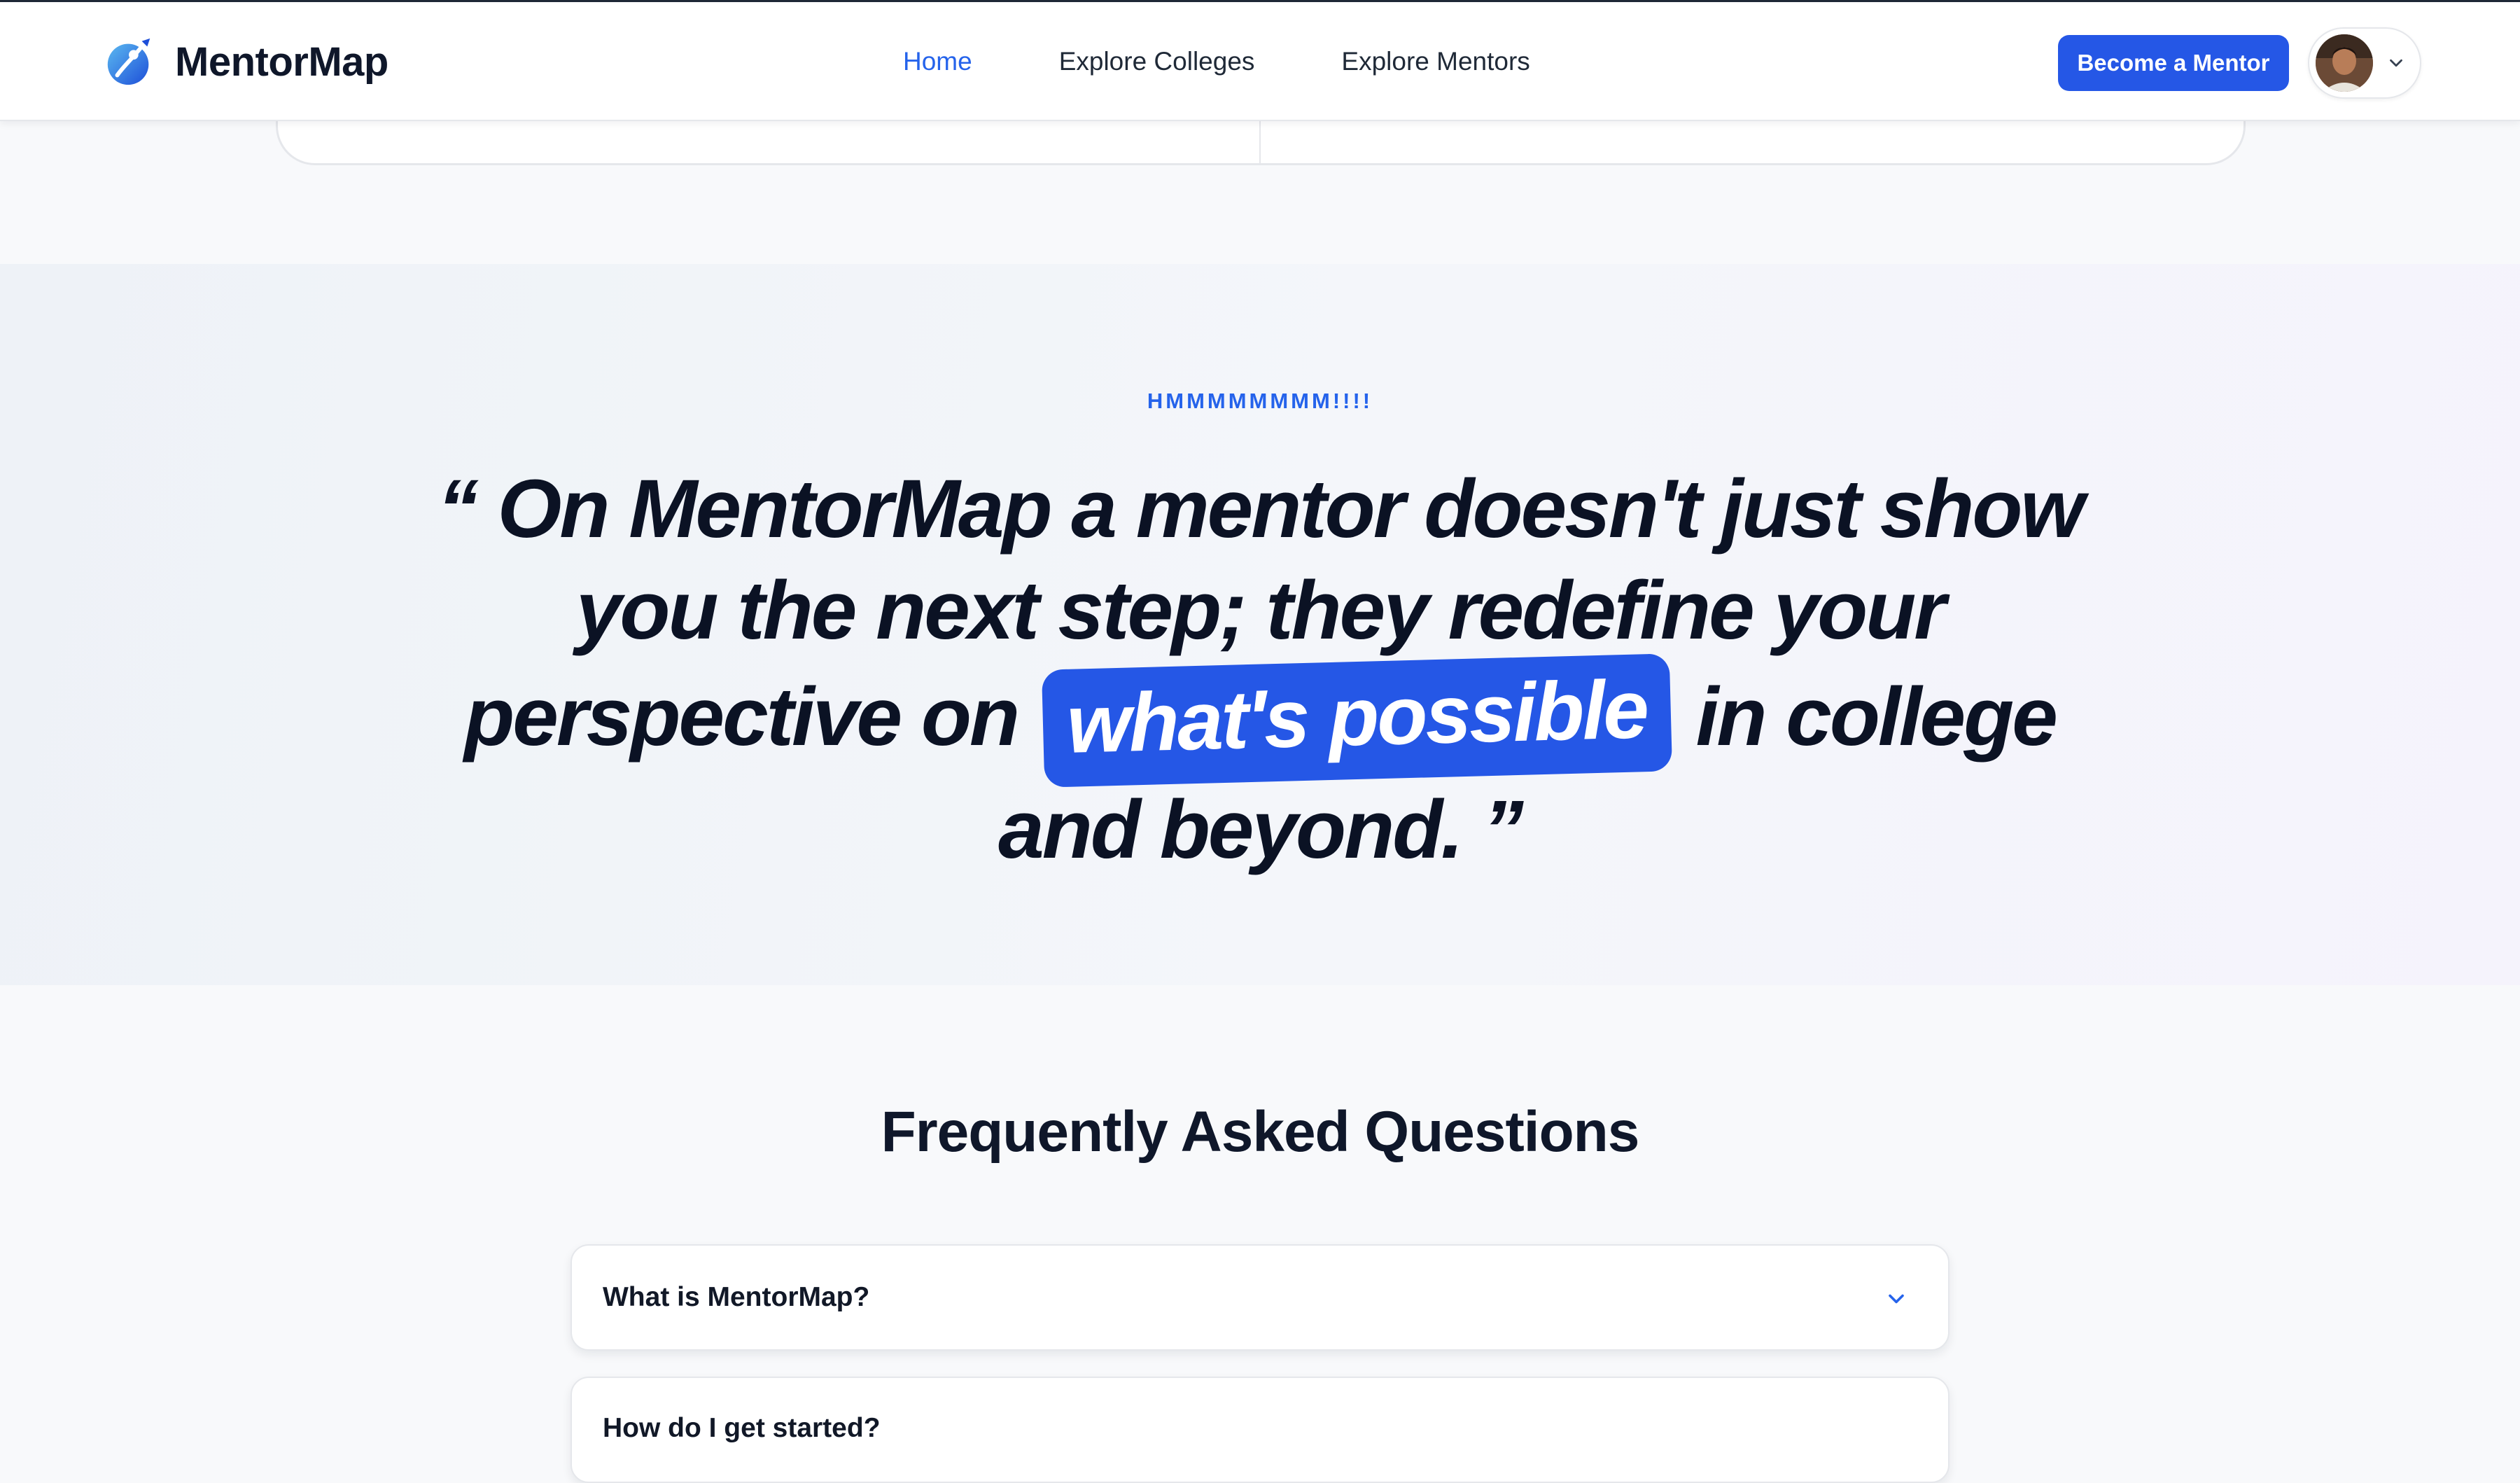 The image size is (2520, 1483). Describe the element at coordinates (281, 62) in the screenshot. I see `logo-text: MentorMap` at that location.